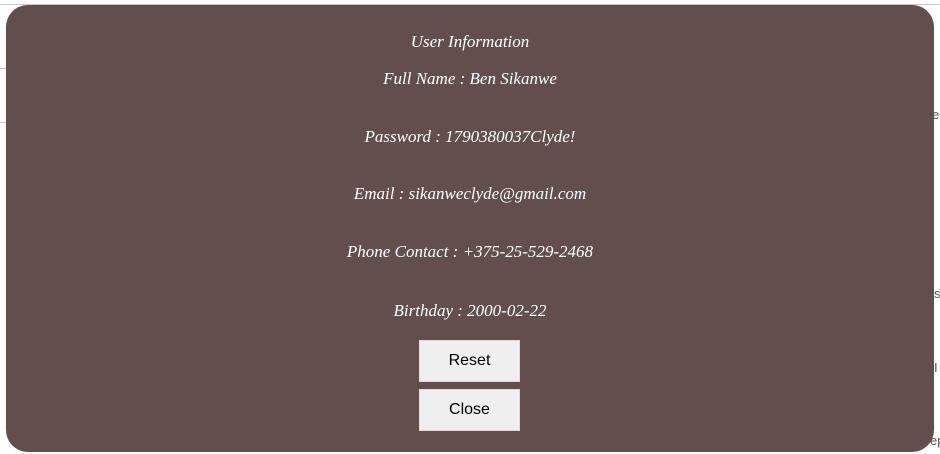 This screenshot has height=454, width=940. I want to click on email-row: Email : sikanweclyde@gmail.com, so click(470, 193).